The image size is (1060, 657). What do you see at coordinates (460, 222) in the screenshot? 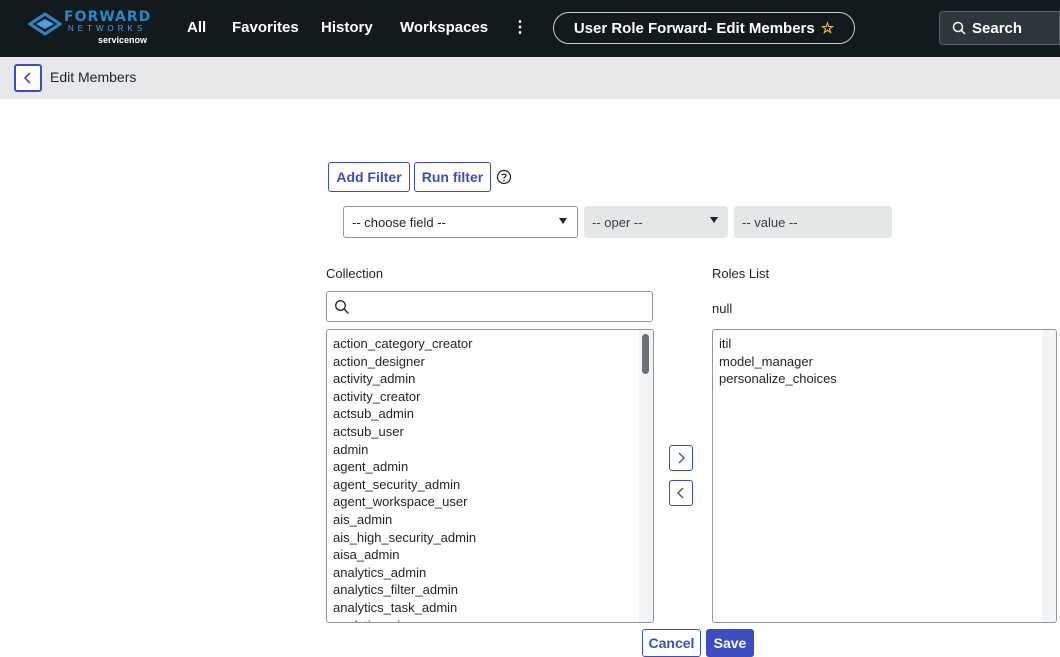
I see `choose-field-select: -- choose field --` at bounding box center [460, 222].